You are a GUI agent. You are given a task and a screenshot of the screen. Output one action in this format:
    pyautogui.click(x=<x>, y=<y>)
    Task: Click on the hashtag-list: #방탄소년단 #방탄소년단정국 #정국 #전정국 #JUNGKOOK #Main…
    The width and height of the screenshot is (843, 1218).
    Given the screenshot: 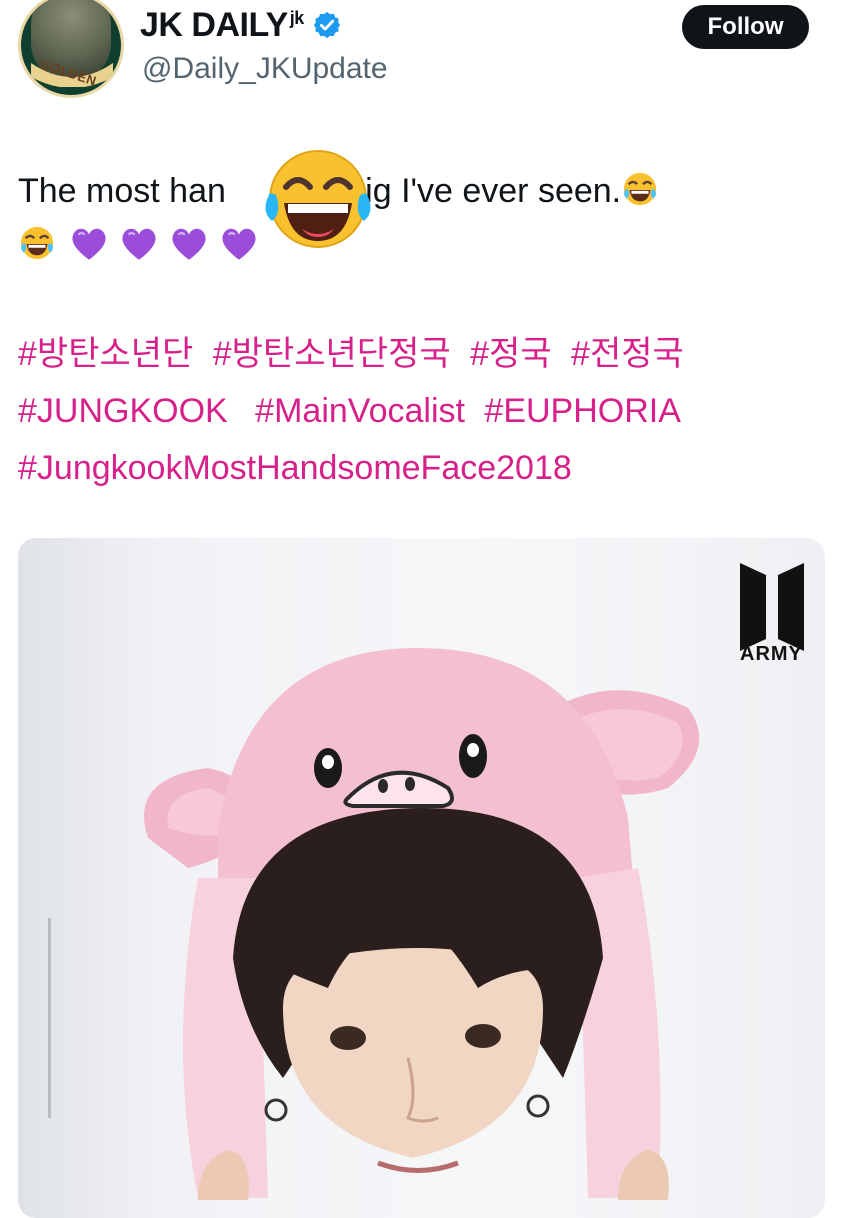 What is the action you would take?
    pyautogui.click(x=423, y=411)
    